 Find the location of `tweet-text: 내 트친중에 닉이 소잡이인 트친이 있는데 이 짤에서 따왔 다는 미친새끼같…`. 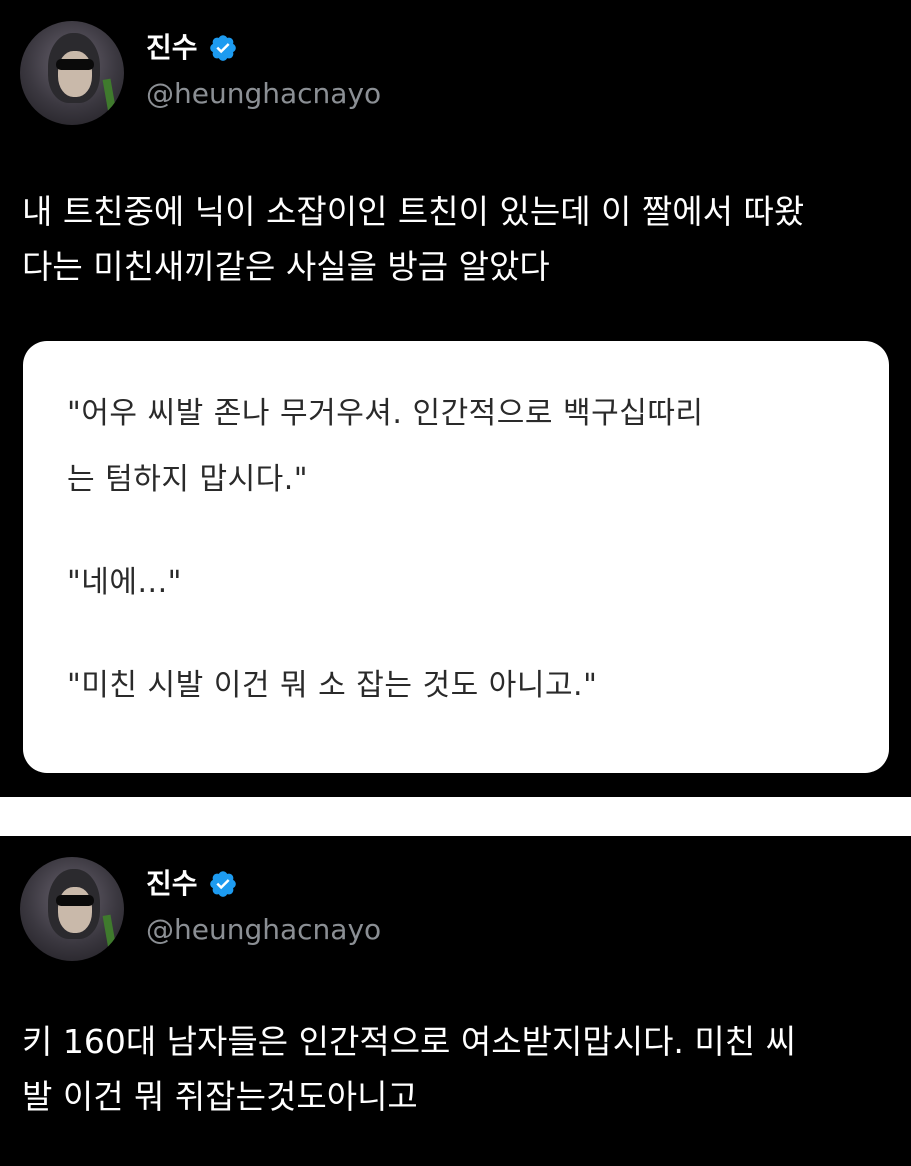

tweet-text: 내 트친중에 닉이 소잡이인 트친이 있는데 이 짤에서 따왔 다는 미친새끼같… is located at coordinates (413, 239).